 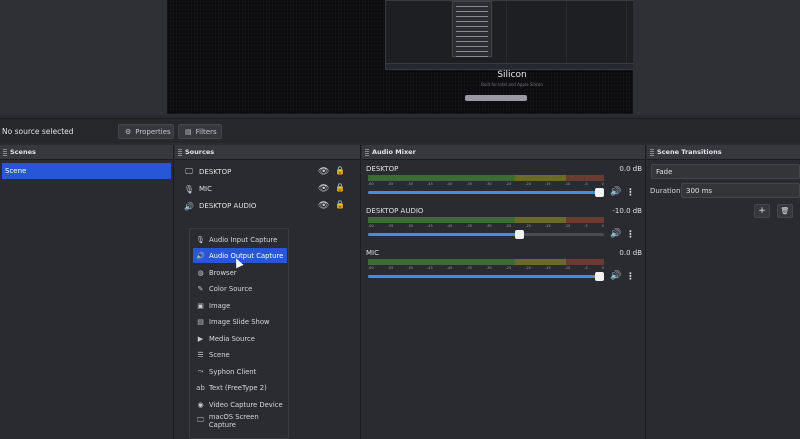 I want to click on scenes-dock-title: Scenes, so click(x=86, y=152).